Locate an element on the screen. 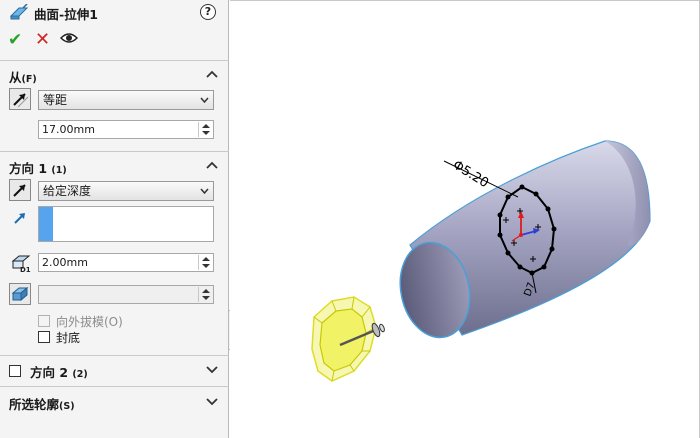  feature-title: 曲面-拉伸1 is located at coordinates (66, 14).